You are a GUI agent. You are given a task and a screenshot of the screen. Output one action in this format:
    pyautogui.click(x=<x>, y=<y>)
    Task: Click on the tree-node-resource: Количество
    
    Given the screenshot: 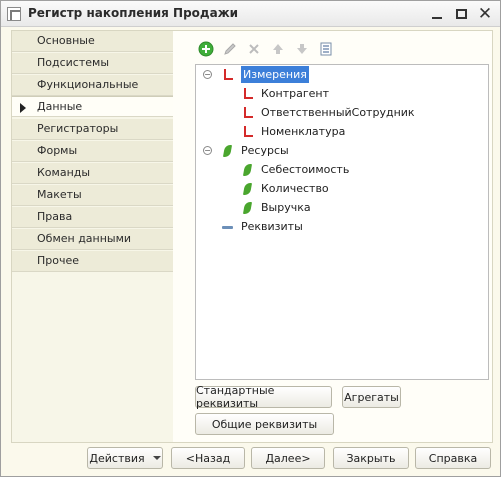 What is the action you would take?
    pyautogui.click(x=285, y=188)
    